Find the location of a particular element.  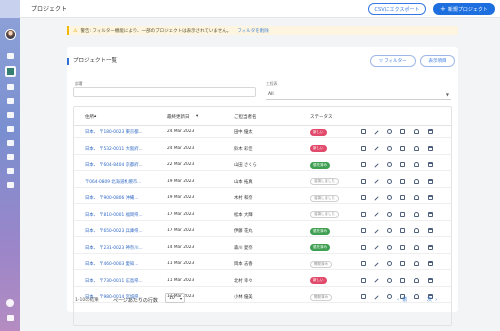

sidebar-item-document-icon is located at coordinates (10, 143).